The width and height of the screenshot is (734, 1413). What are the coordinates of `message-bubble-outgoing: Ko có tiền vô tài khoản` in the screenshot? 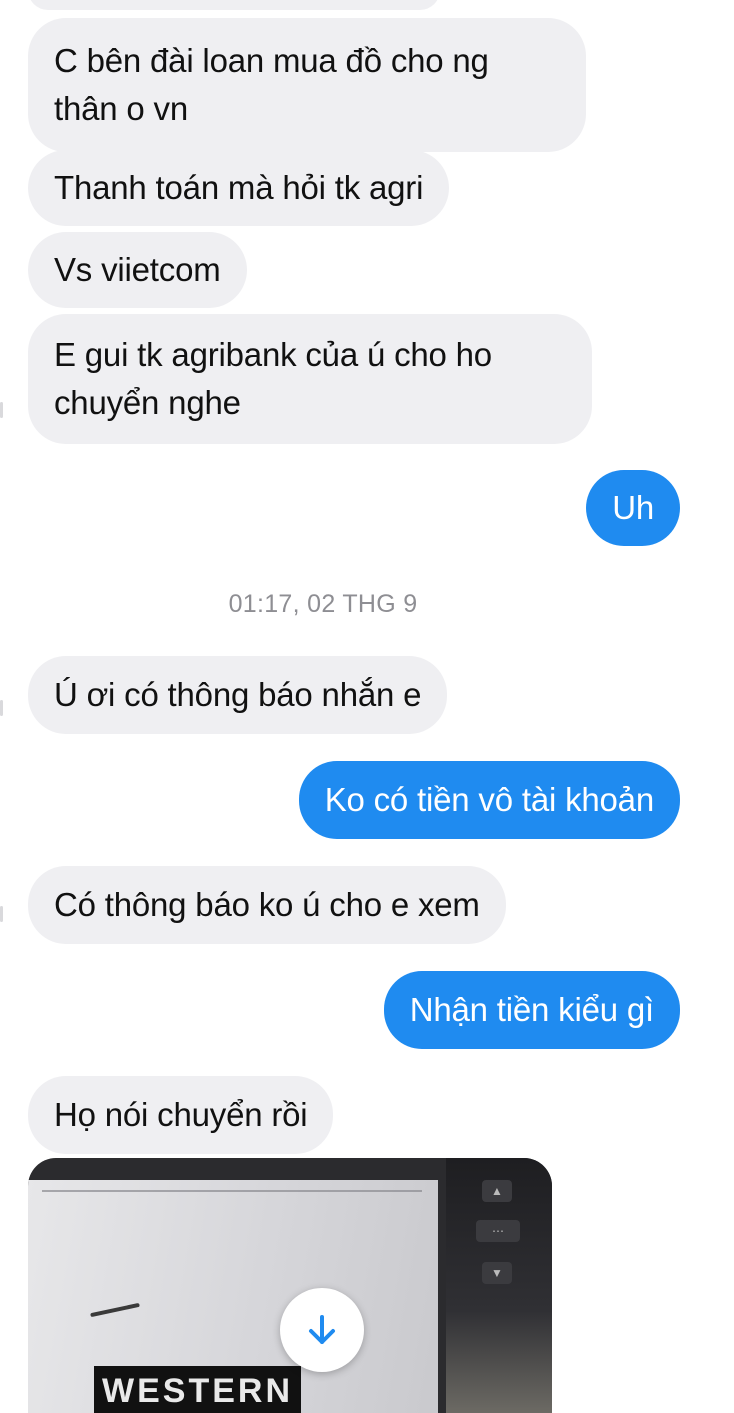 It's located at (489, 800).